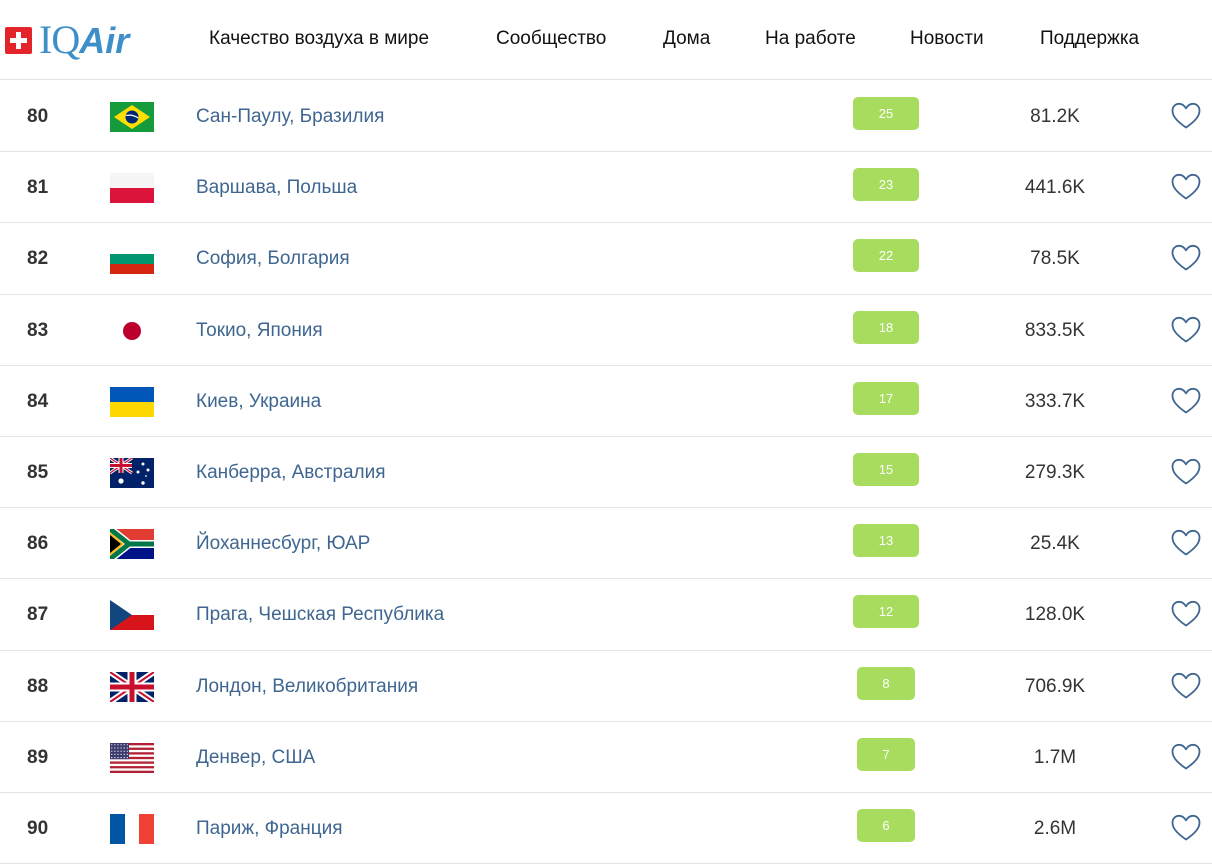  I want to click on table-row: 83 Токио, Япония 18 833.5K, so click(606, 330).